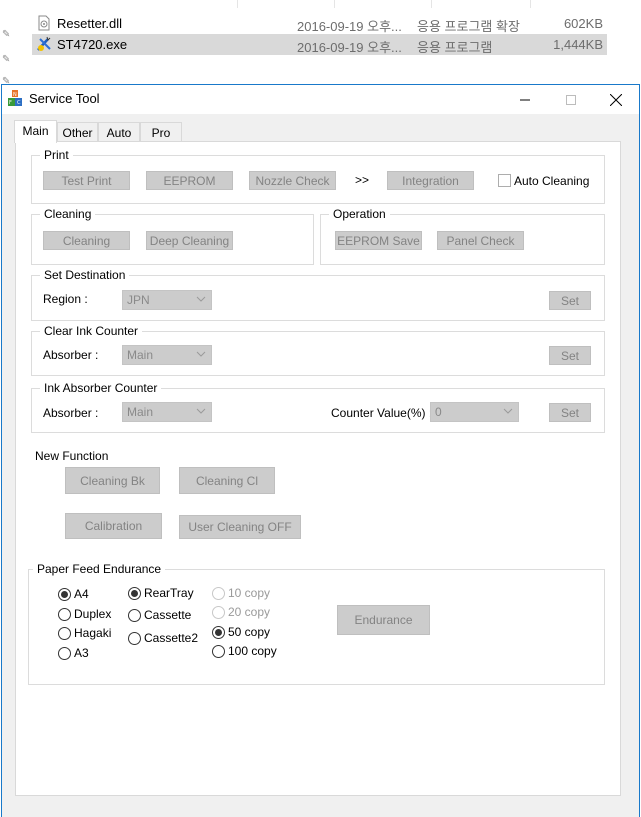  What do you see at coordinates (81, 653) in the screenshot?
I see `radio-label: A3` at bounding box center [81, 653].